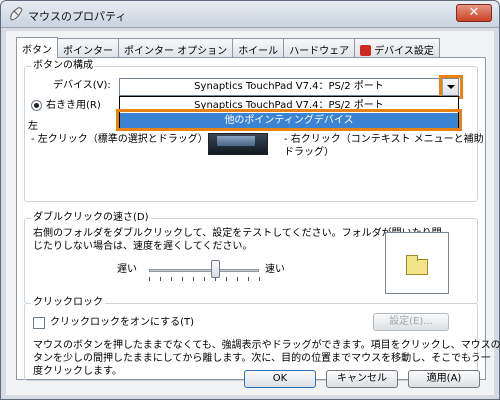 This screenshot has height=400, width=500. I want to click on tab-pointer-options: ポインター オプション, so click(176, 47).